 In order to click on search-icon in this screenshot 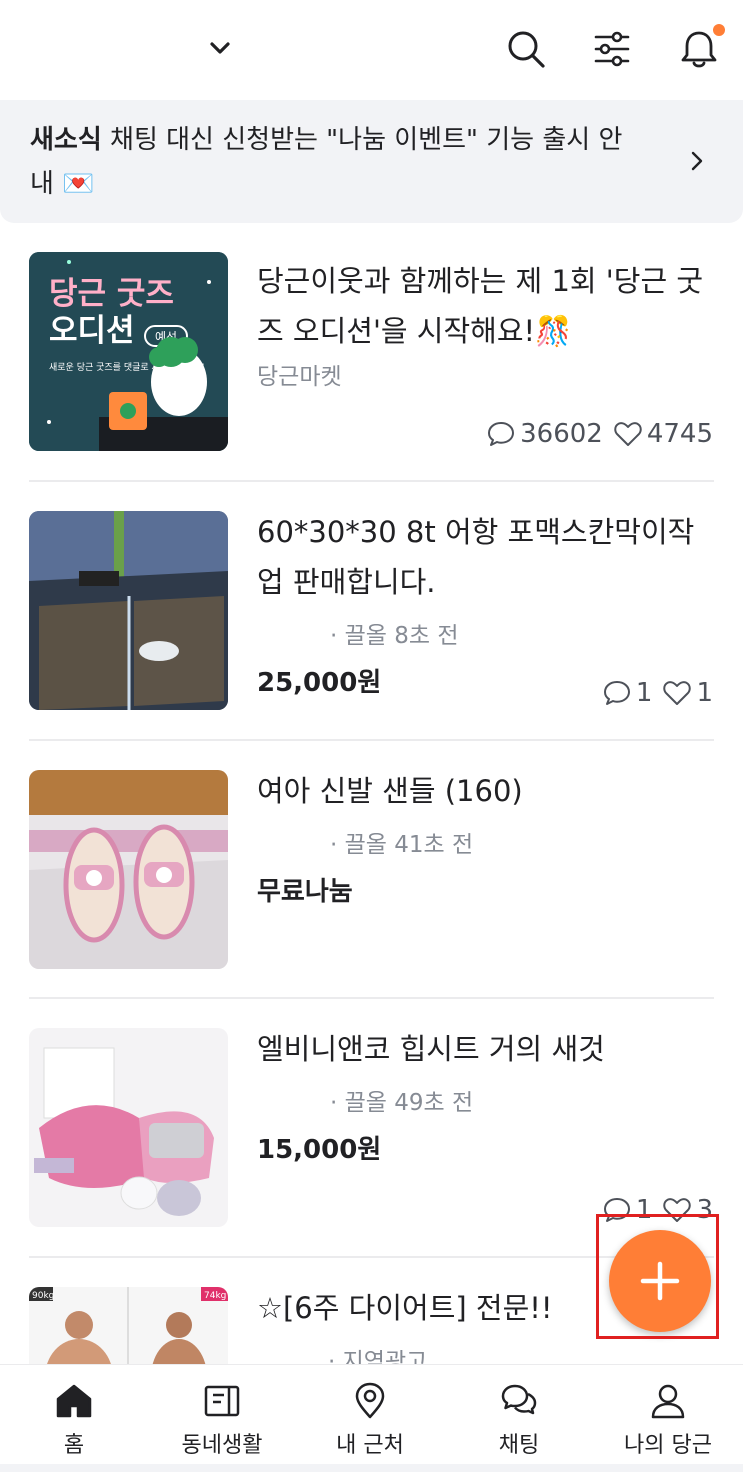, I will do `click(526, 49)`.